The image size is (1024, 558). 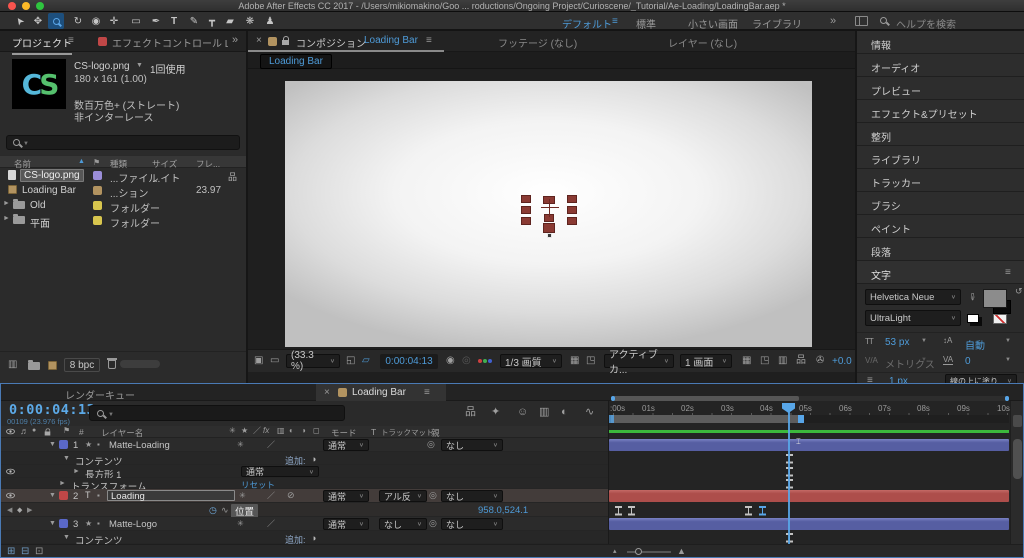 I want to click on bit-depth-button: 8 bpc, so click(x=82, y=365).